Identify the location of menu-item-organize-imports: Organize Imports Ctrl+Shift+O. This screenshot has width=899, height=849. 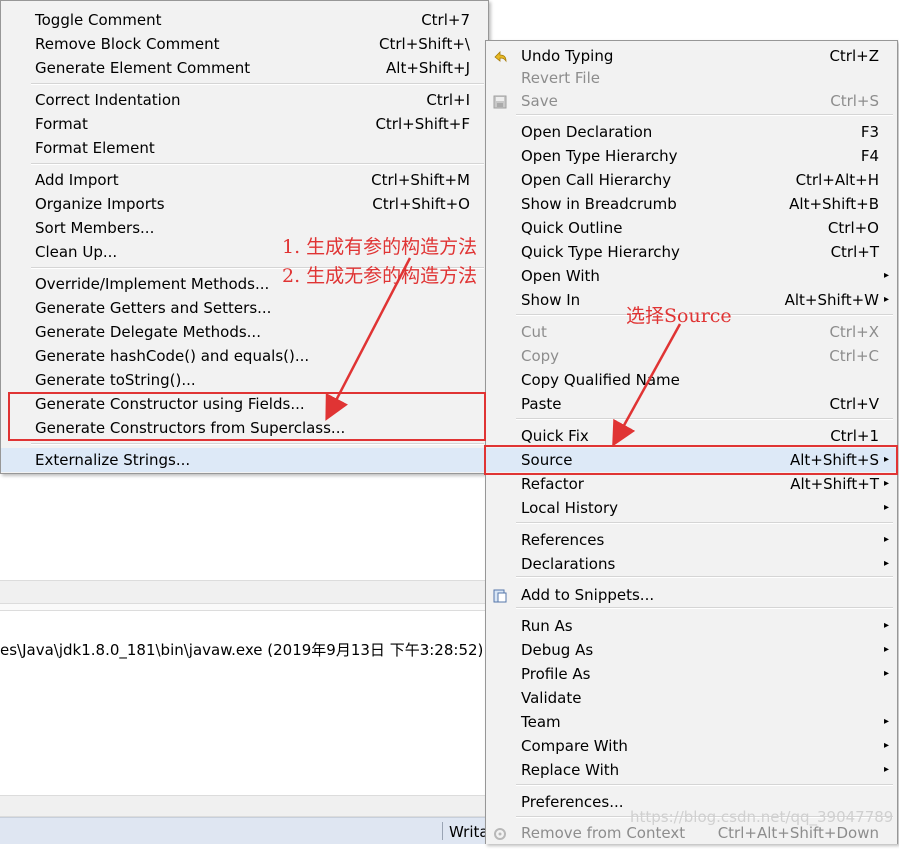
(244, 204).